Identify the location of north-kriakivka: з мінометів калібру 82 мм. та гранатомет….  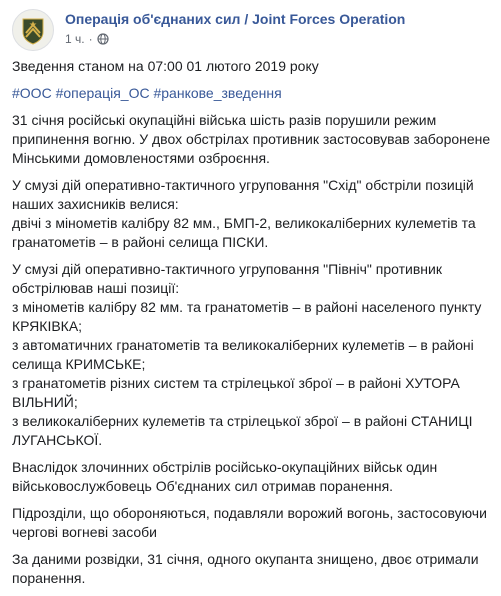
(247, 316).